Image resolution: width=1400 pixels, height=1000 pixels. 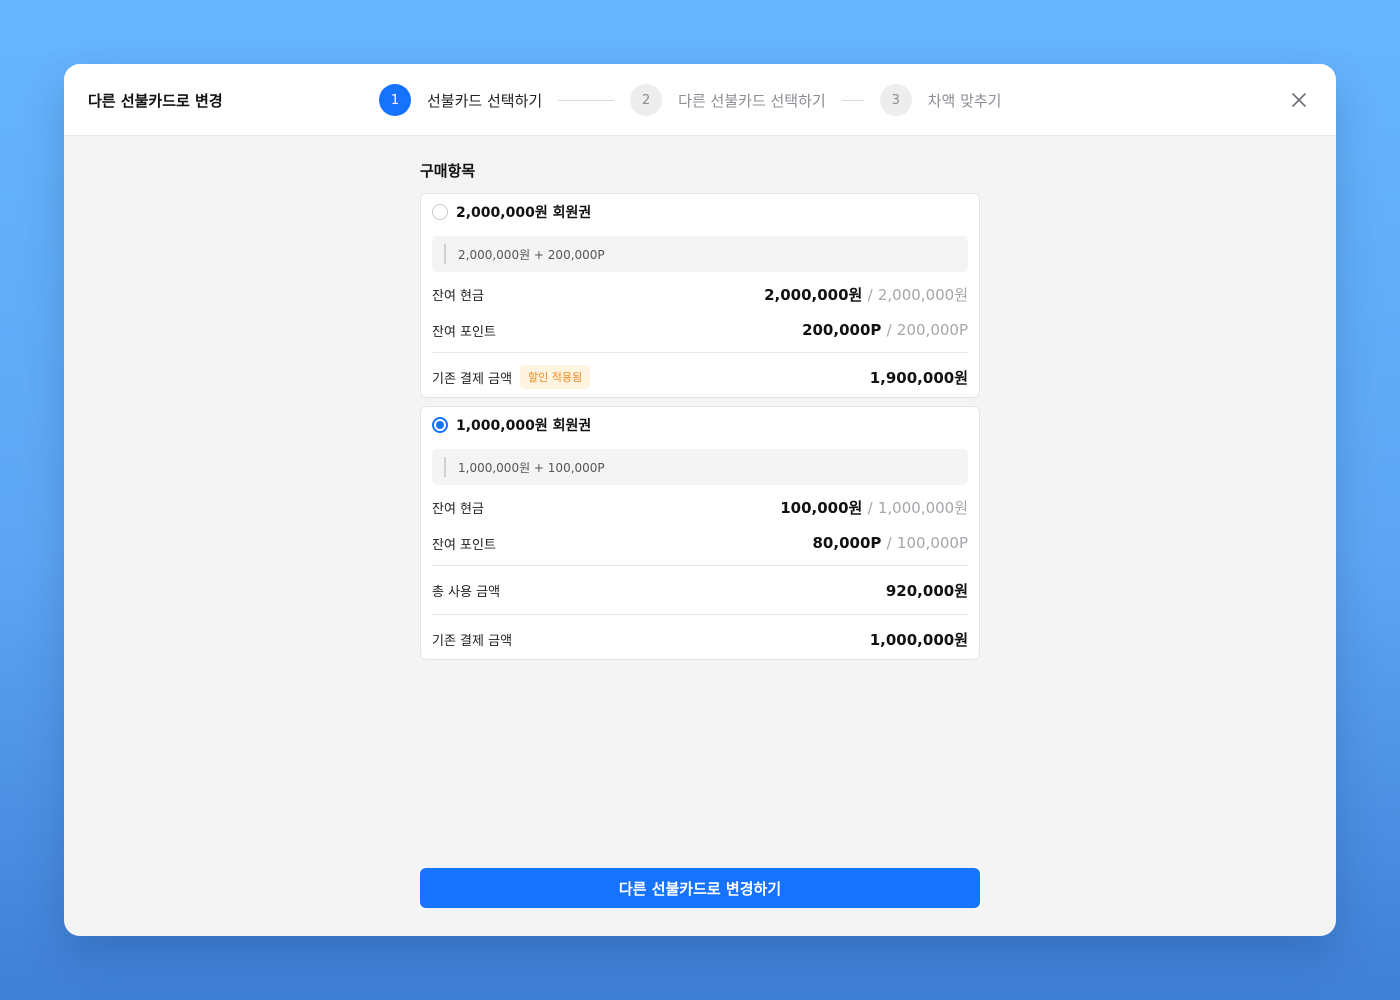 I want to click on step-2-label: 다른 선불카드 선택하기, so click(x=752, y=100).